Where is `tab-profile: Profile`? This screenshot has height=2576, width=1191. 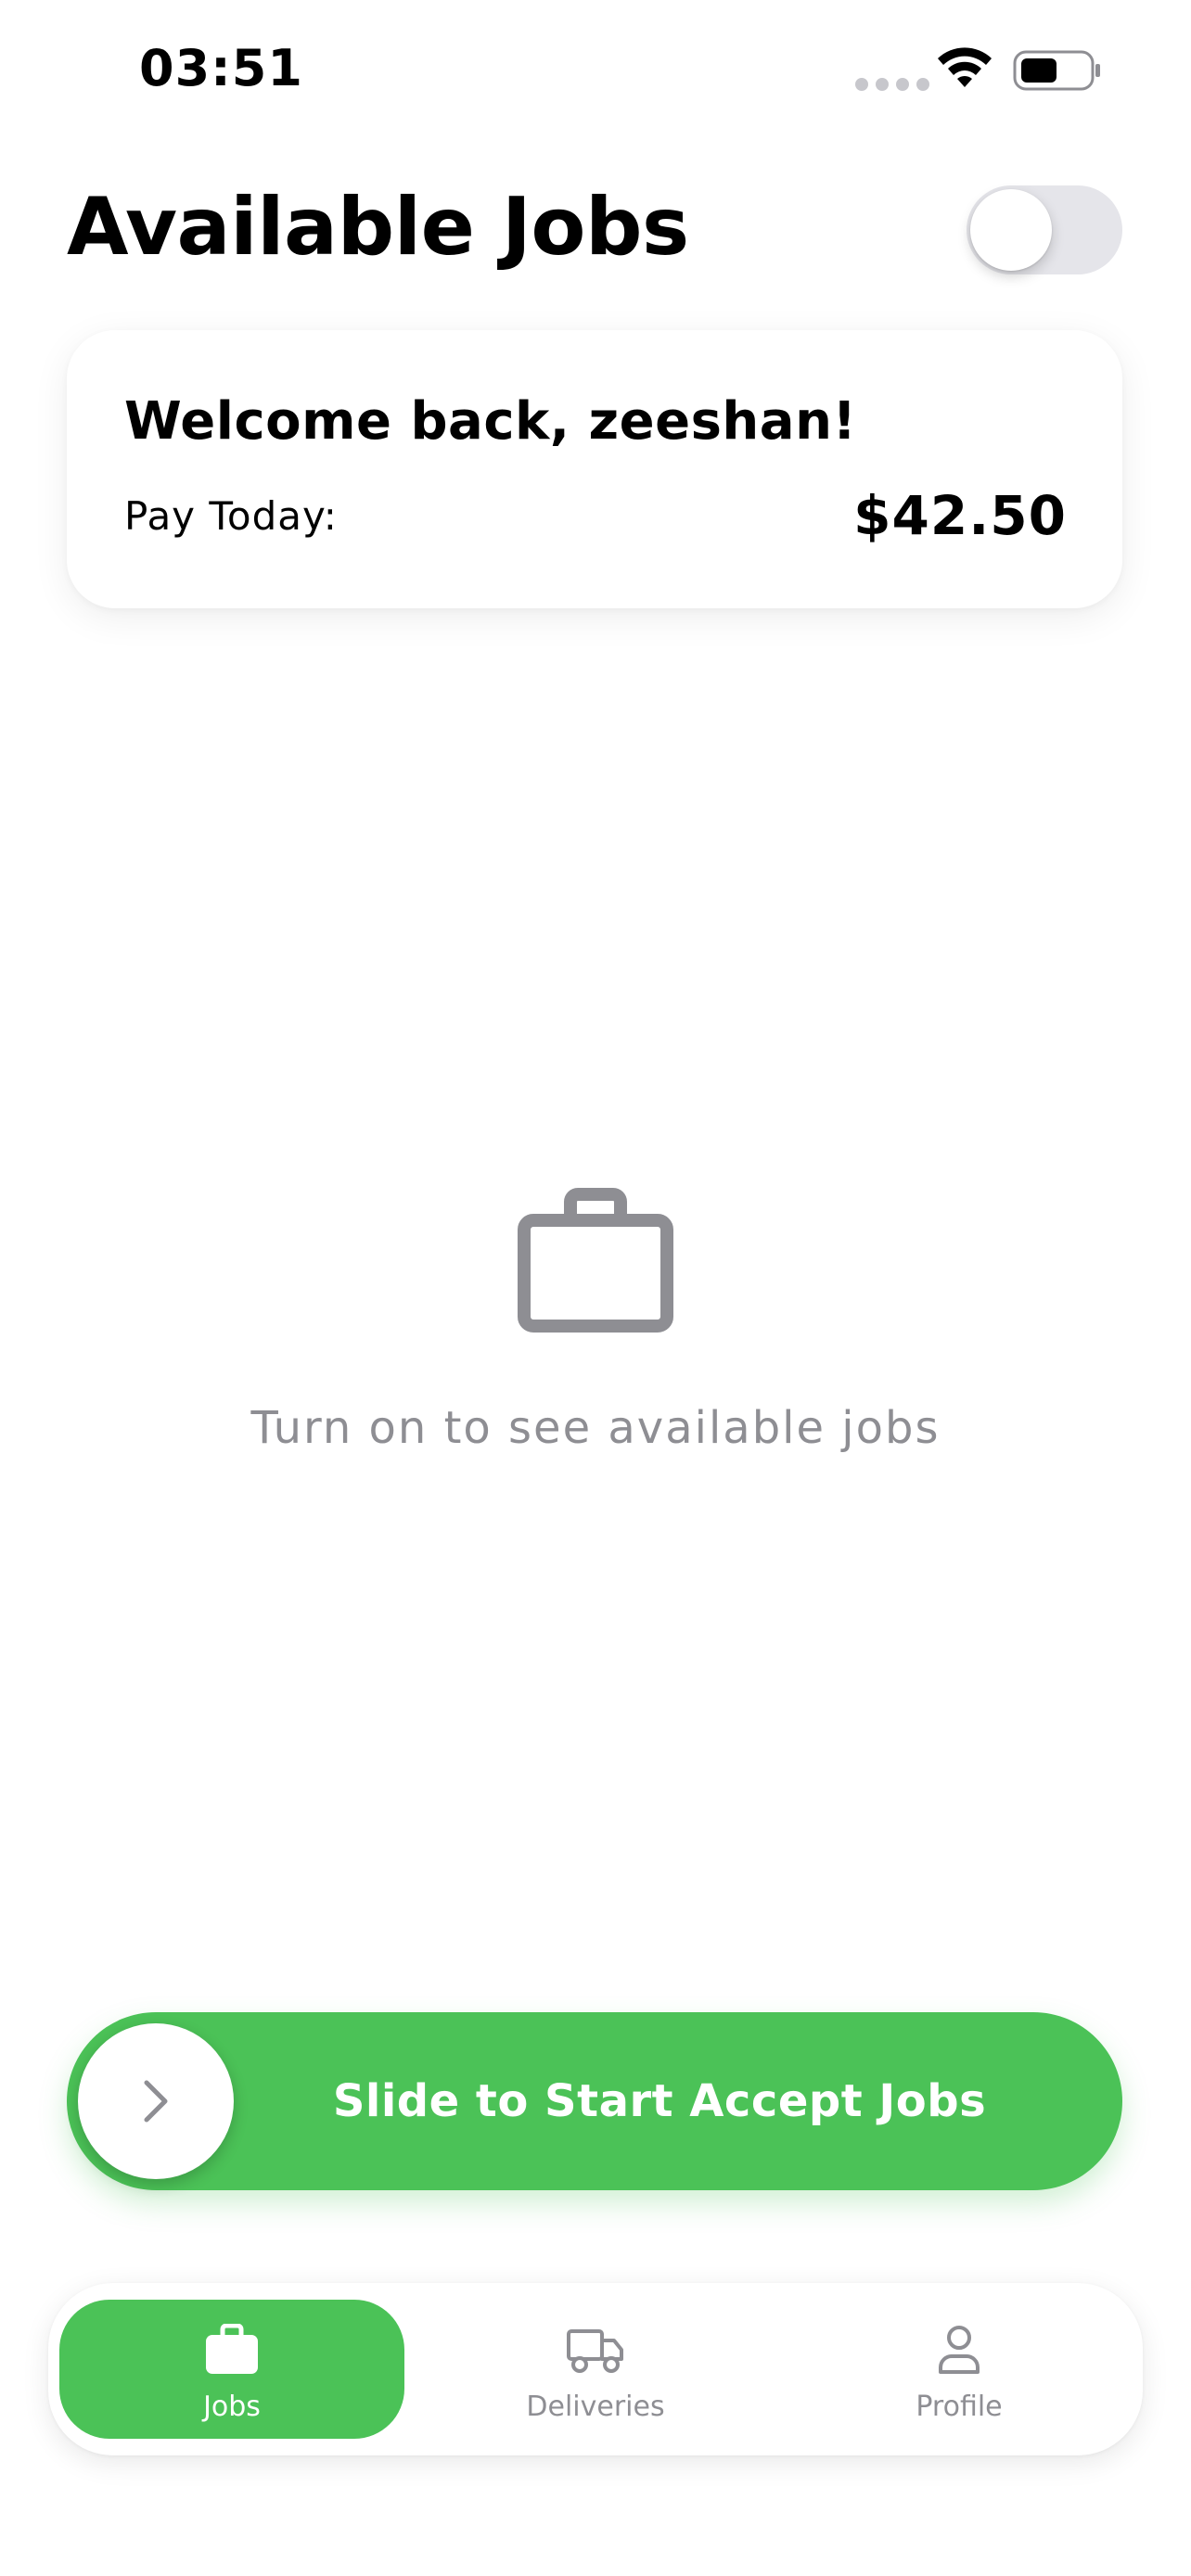 tab-profile: Profile is located at coordinates (959, 2369).